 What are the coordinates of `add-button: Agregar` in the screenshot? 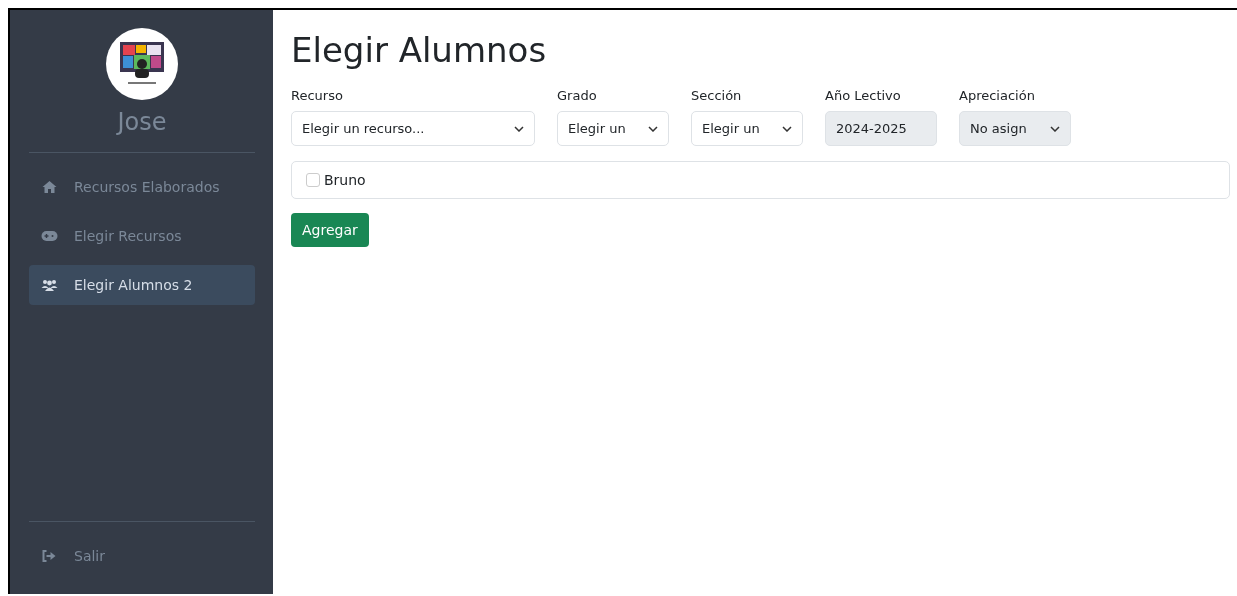 It's located at (330, 230).